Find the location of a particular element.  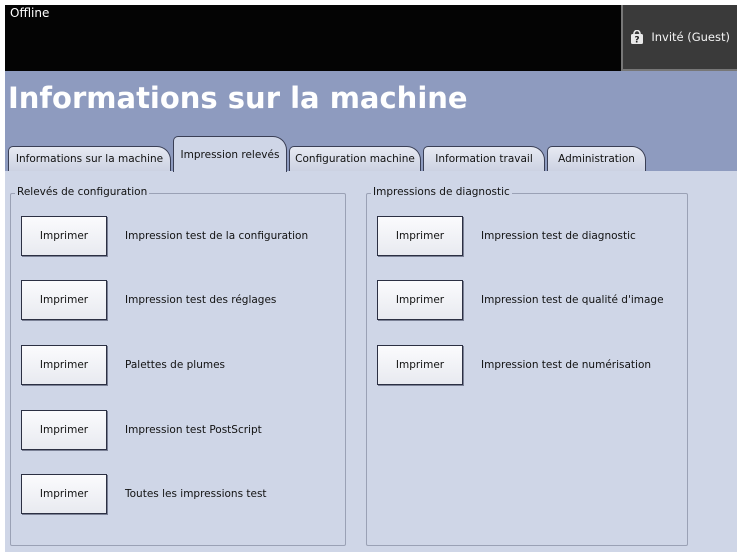

print-row: Imprimer Toutes les impressions test is located at coordinates (144, 494).